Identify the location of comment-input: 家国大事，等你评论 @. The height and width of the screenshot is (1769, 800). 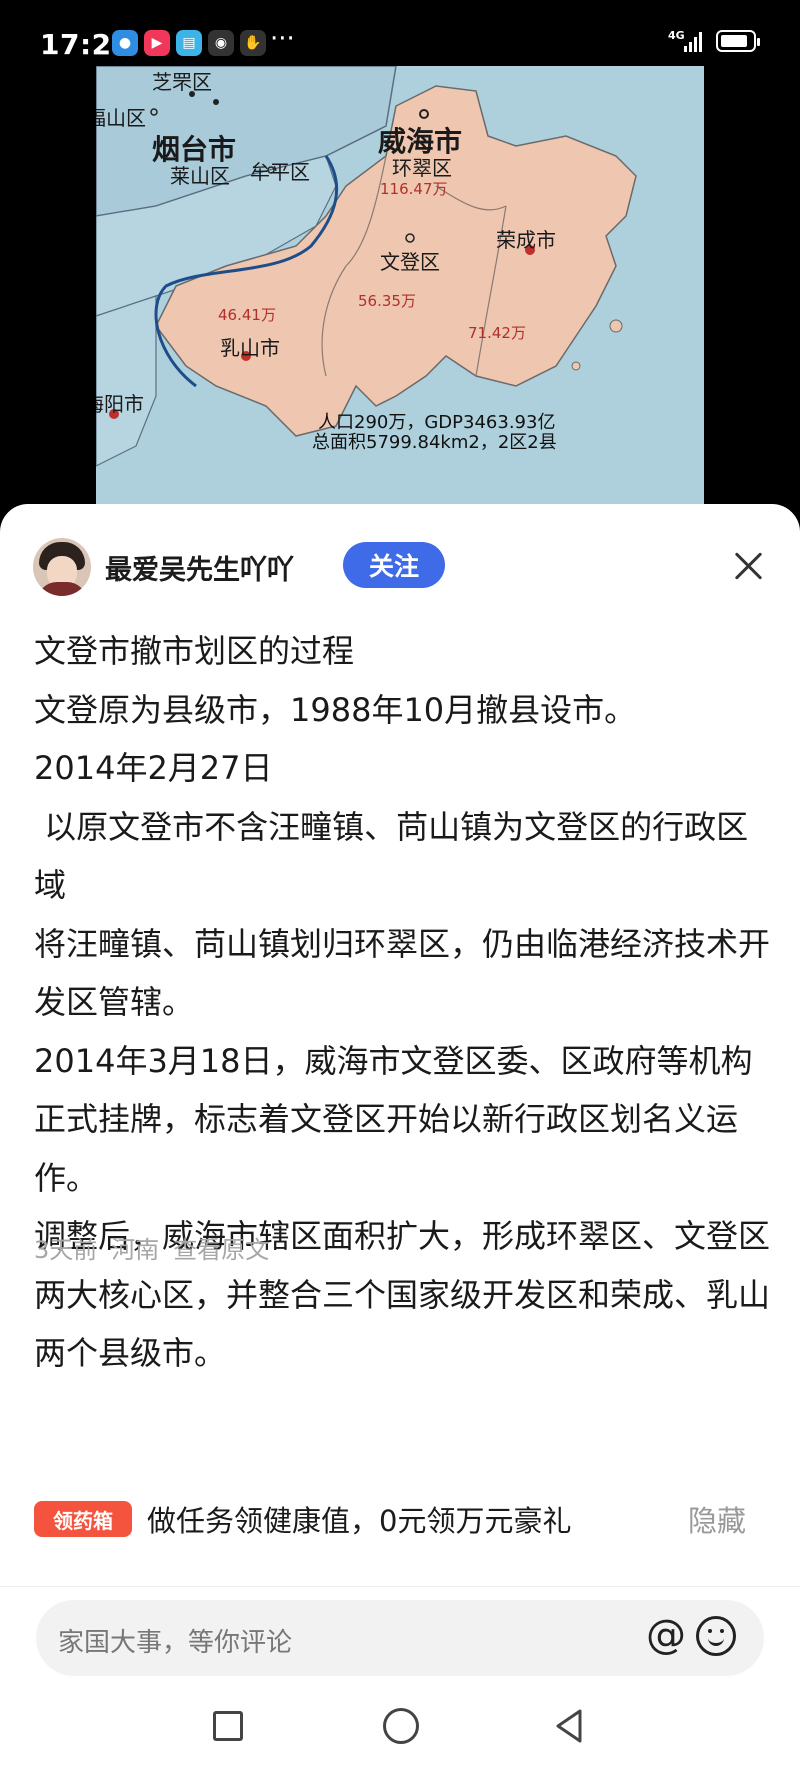
(400, 1638).